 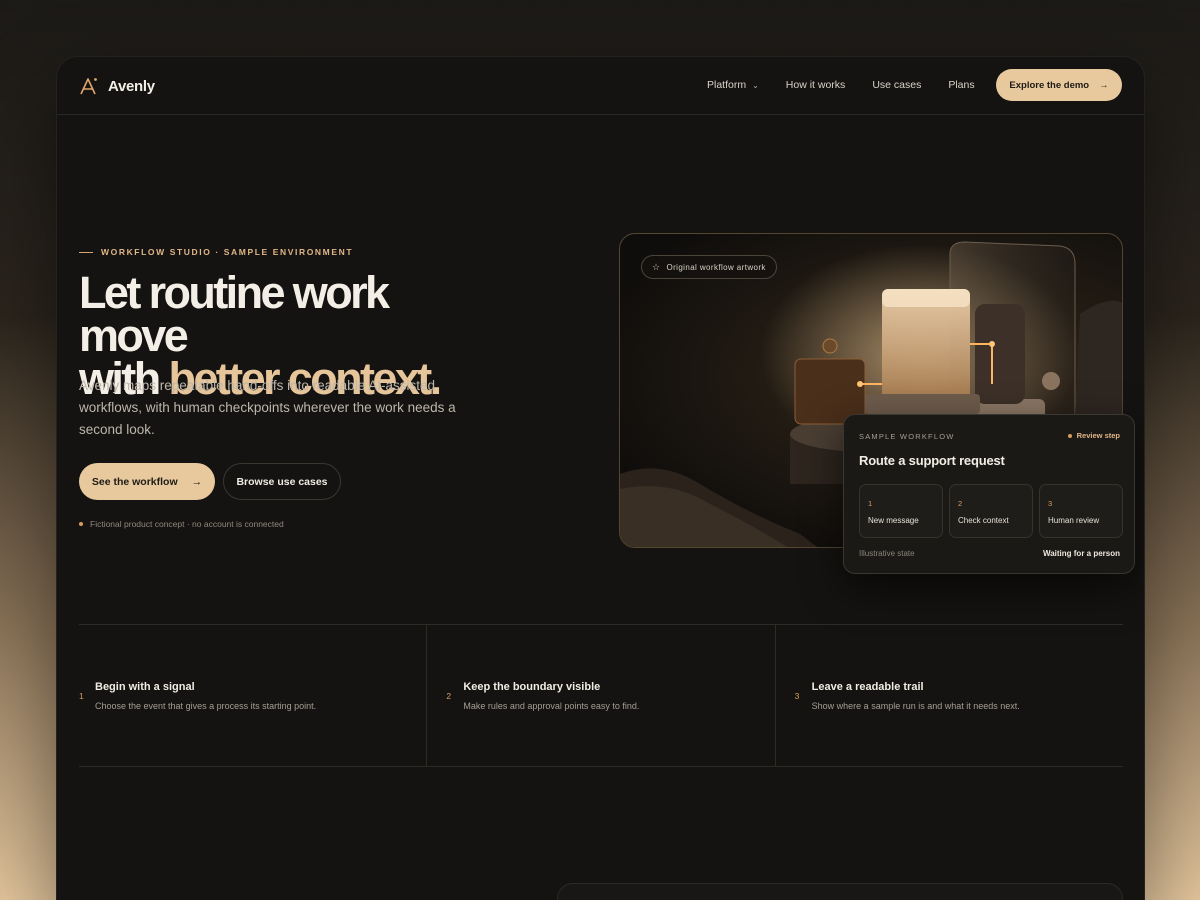 What do you see at coordinates (870, 503) in the screenshot?
I see `step-number: 1` at bounding box center [870, 503].